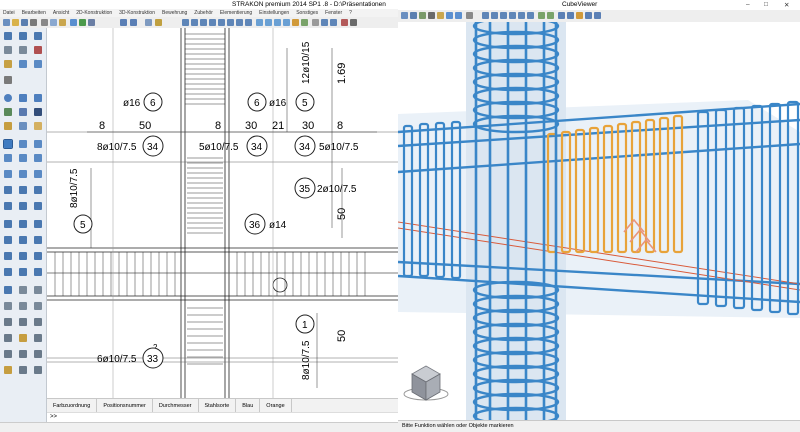 Image resolution: width=800 pixels, height=432 pixels. Describe the element at coordinates (350, 13) in the screenshot. I see `menu-help: ?` at that location.